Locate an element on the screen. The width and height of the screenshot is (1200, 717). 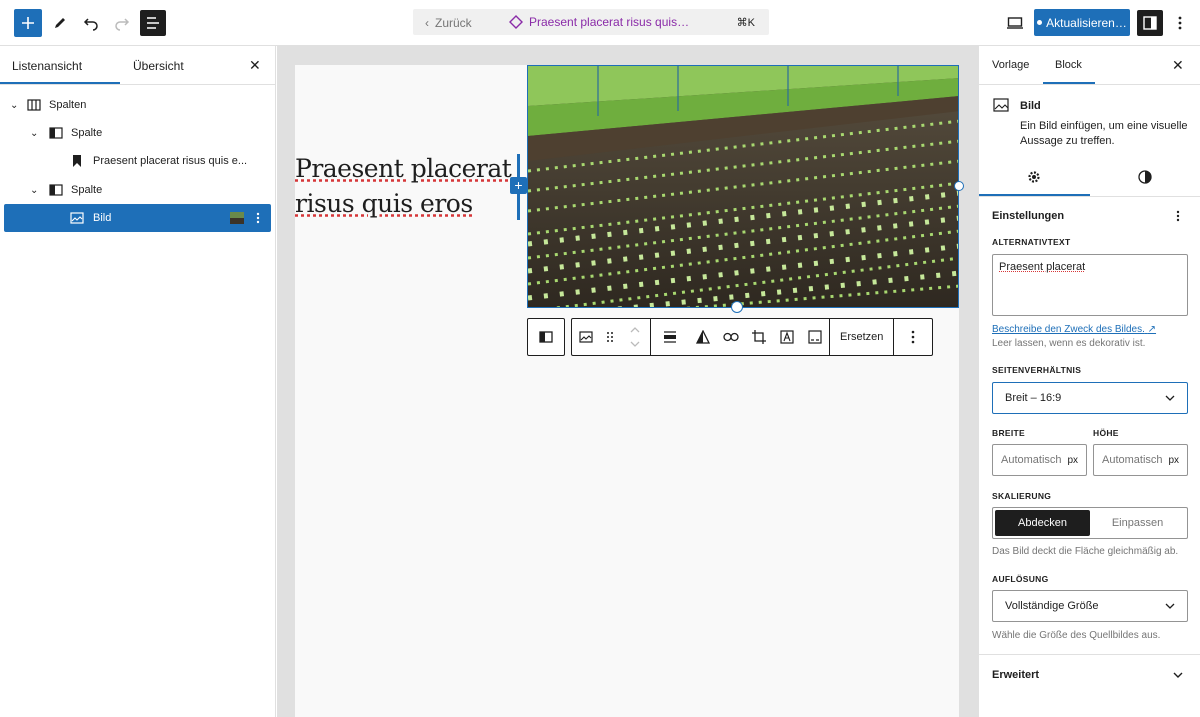
desktop-icon is located at coordinates (1015, 23).